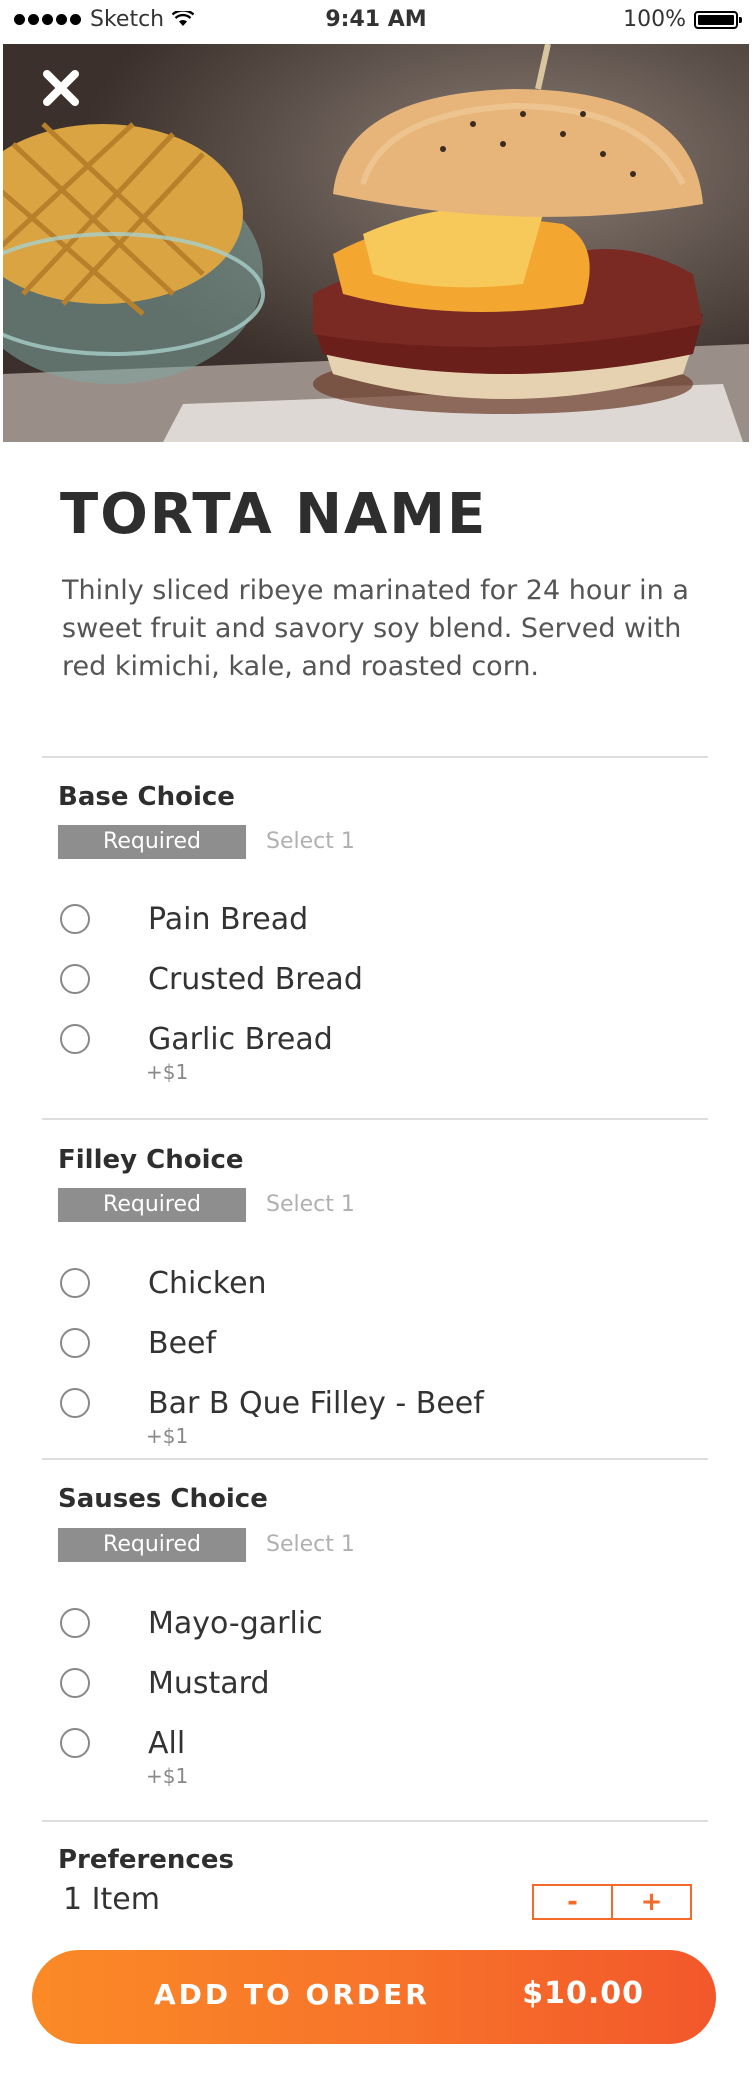  I want to click on option-all: All, so click(360, 1746).